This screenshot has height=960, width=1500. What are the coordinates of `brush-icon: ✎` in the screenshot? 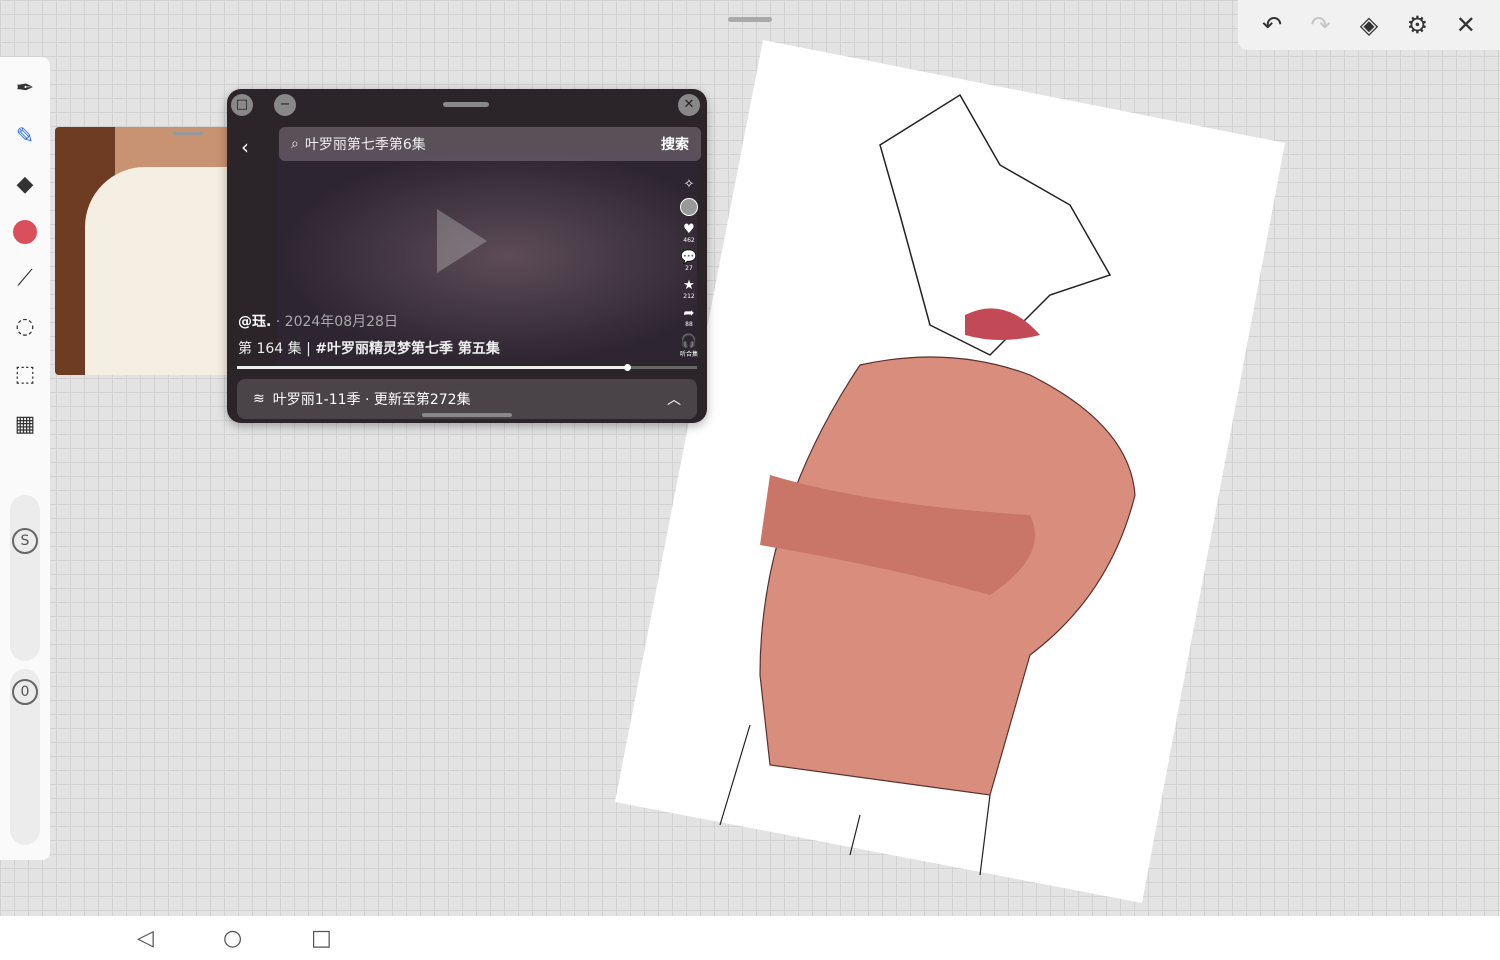 It's located at (25, 136).